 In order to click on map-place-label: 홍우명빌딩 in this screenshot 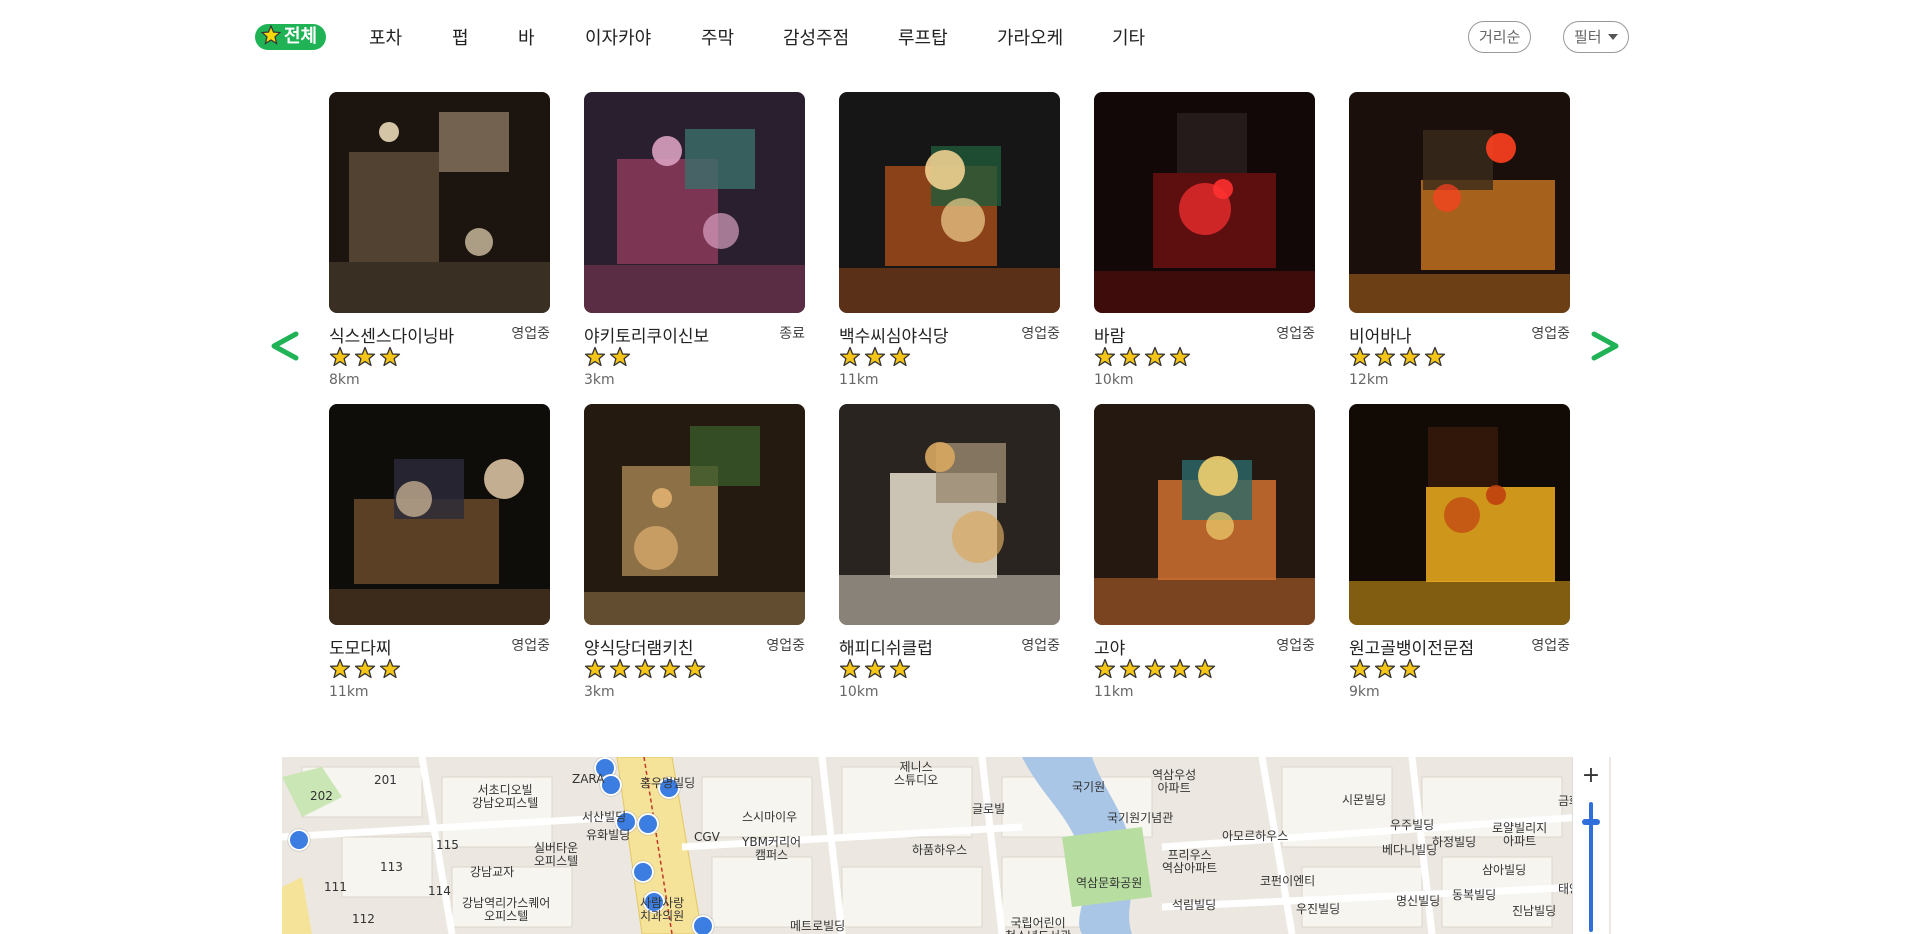, I will do `click(667, 783)`.